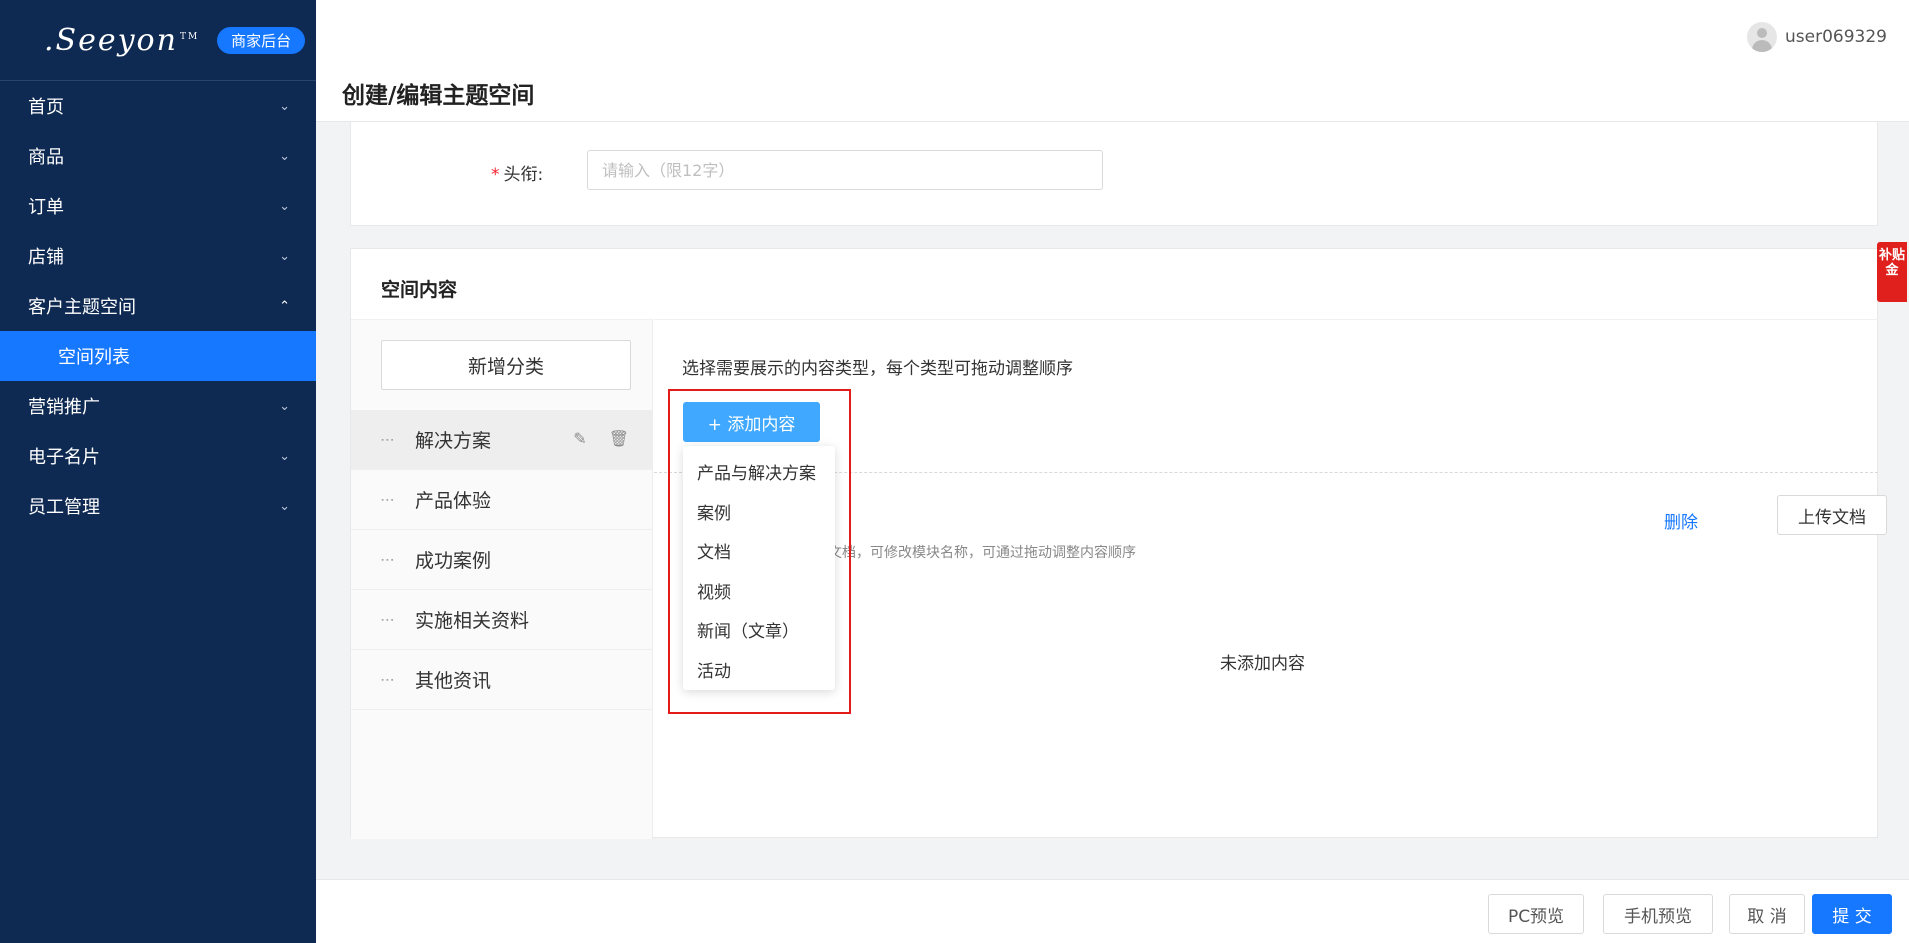 The image size is (1909, 943). What do you see at coordinates (64, 407) in the screenshot?
I see `nav-label: 营销推广` at bounding box center [64, 407].